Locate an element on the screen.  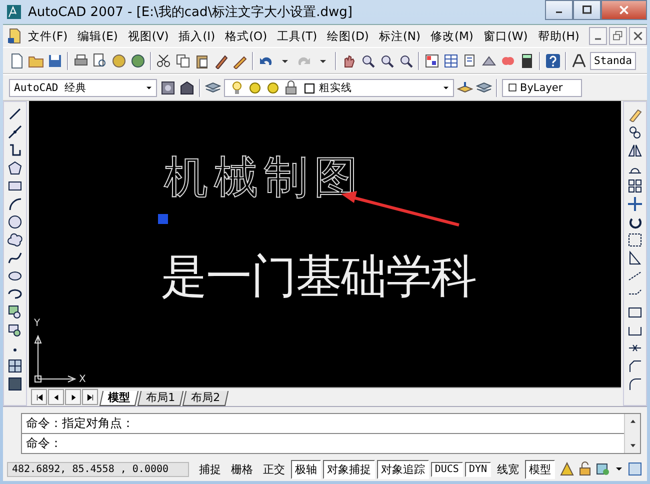
previous-icon is located at coordinates (56, 397).